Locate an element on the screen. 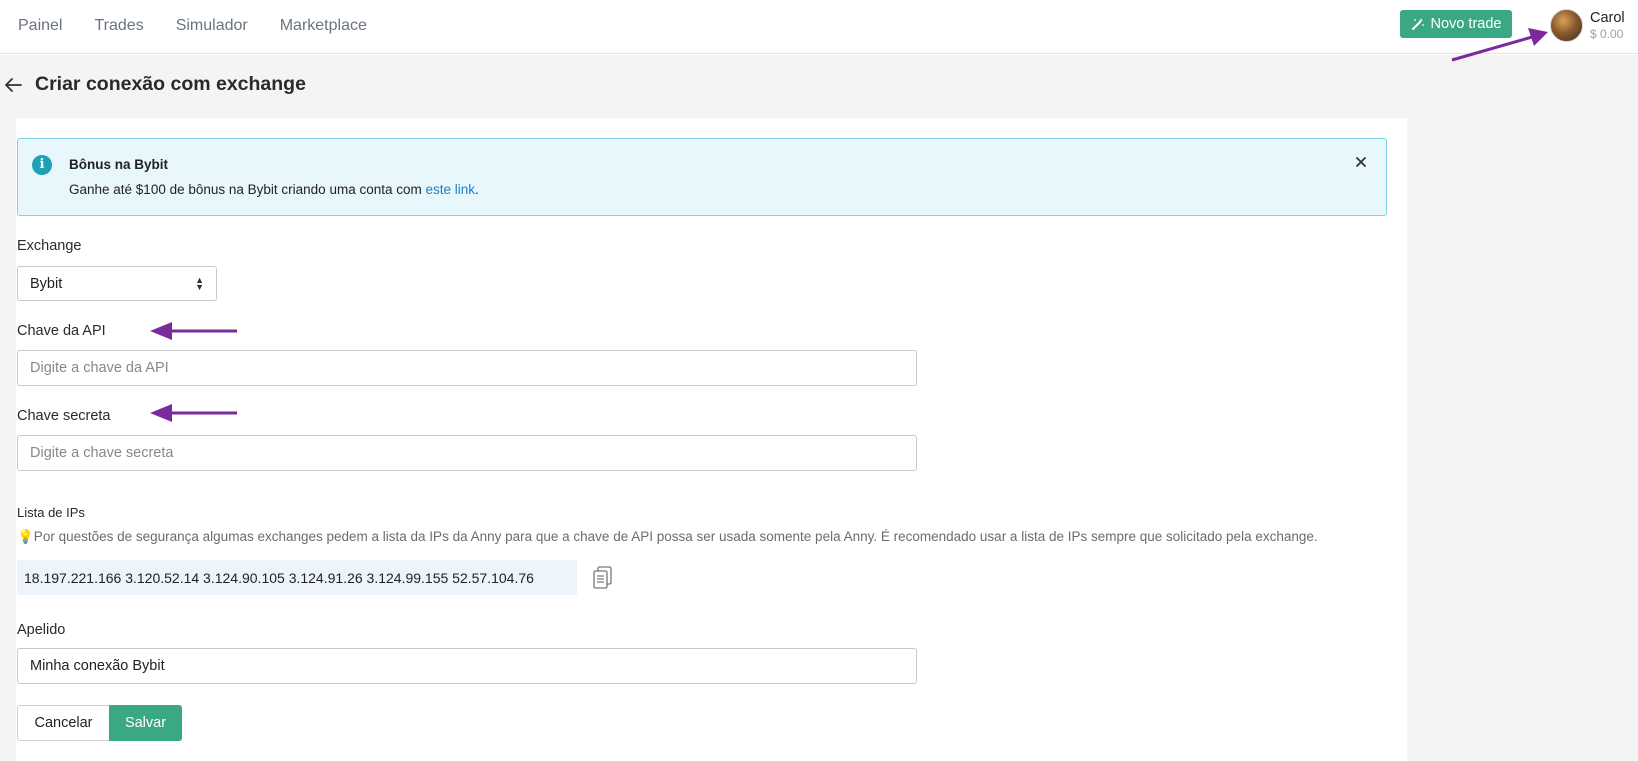  annotation-arrow-secret-key is located at coordinates (193, 413).